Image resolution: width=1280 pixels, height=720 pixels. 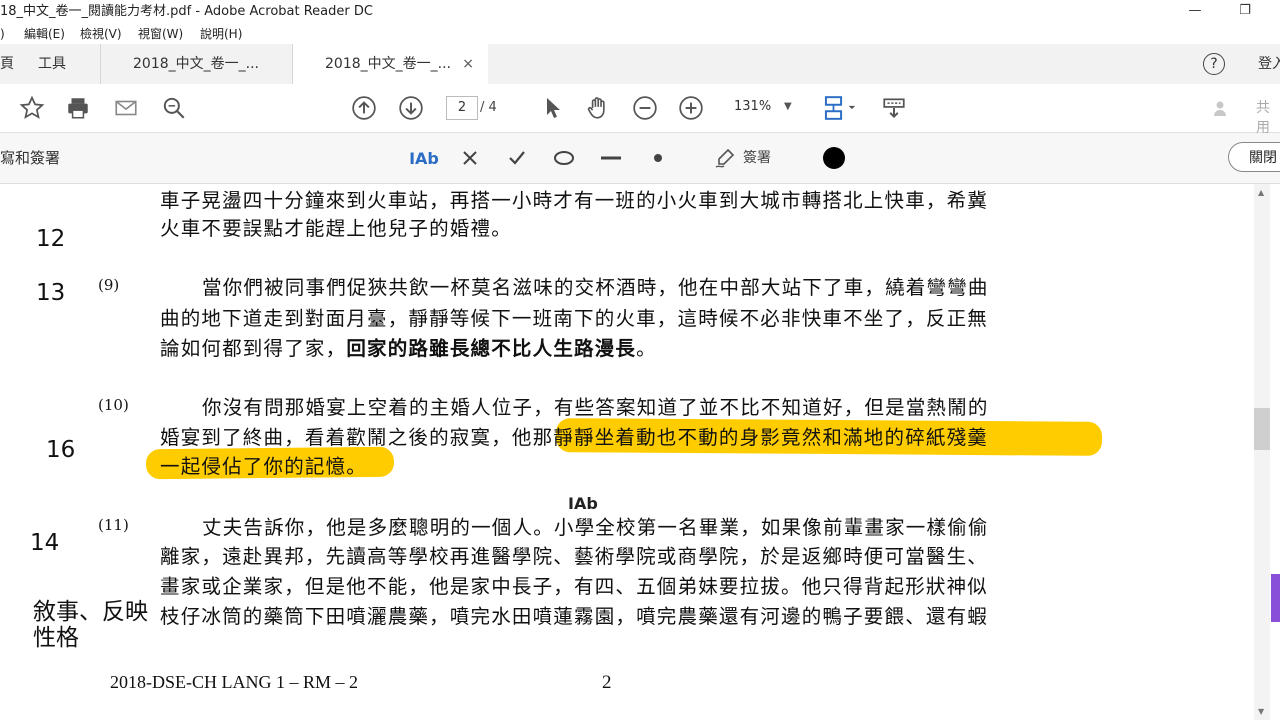 What do you see at coordinates (658, 158) in the screenshot?
I see `dot-tool-icon` at bounding box center [658, 158].